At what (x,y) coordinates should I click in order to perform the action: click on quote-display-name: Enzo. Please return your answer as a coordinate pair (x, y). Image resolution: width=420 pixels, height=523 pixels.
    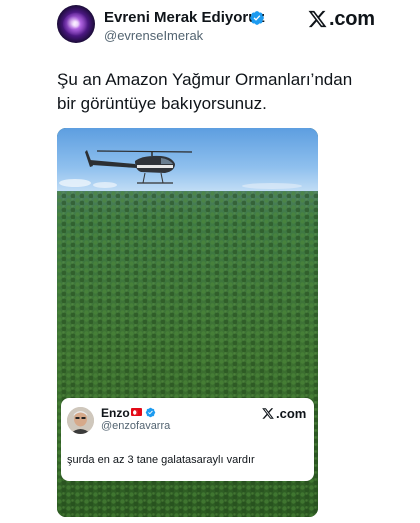
    Looking at the image, I should click on (115, 413).